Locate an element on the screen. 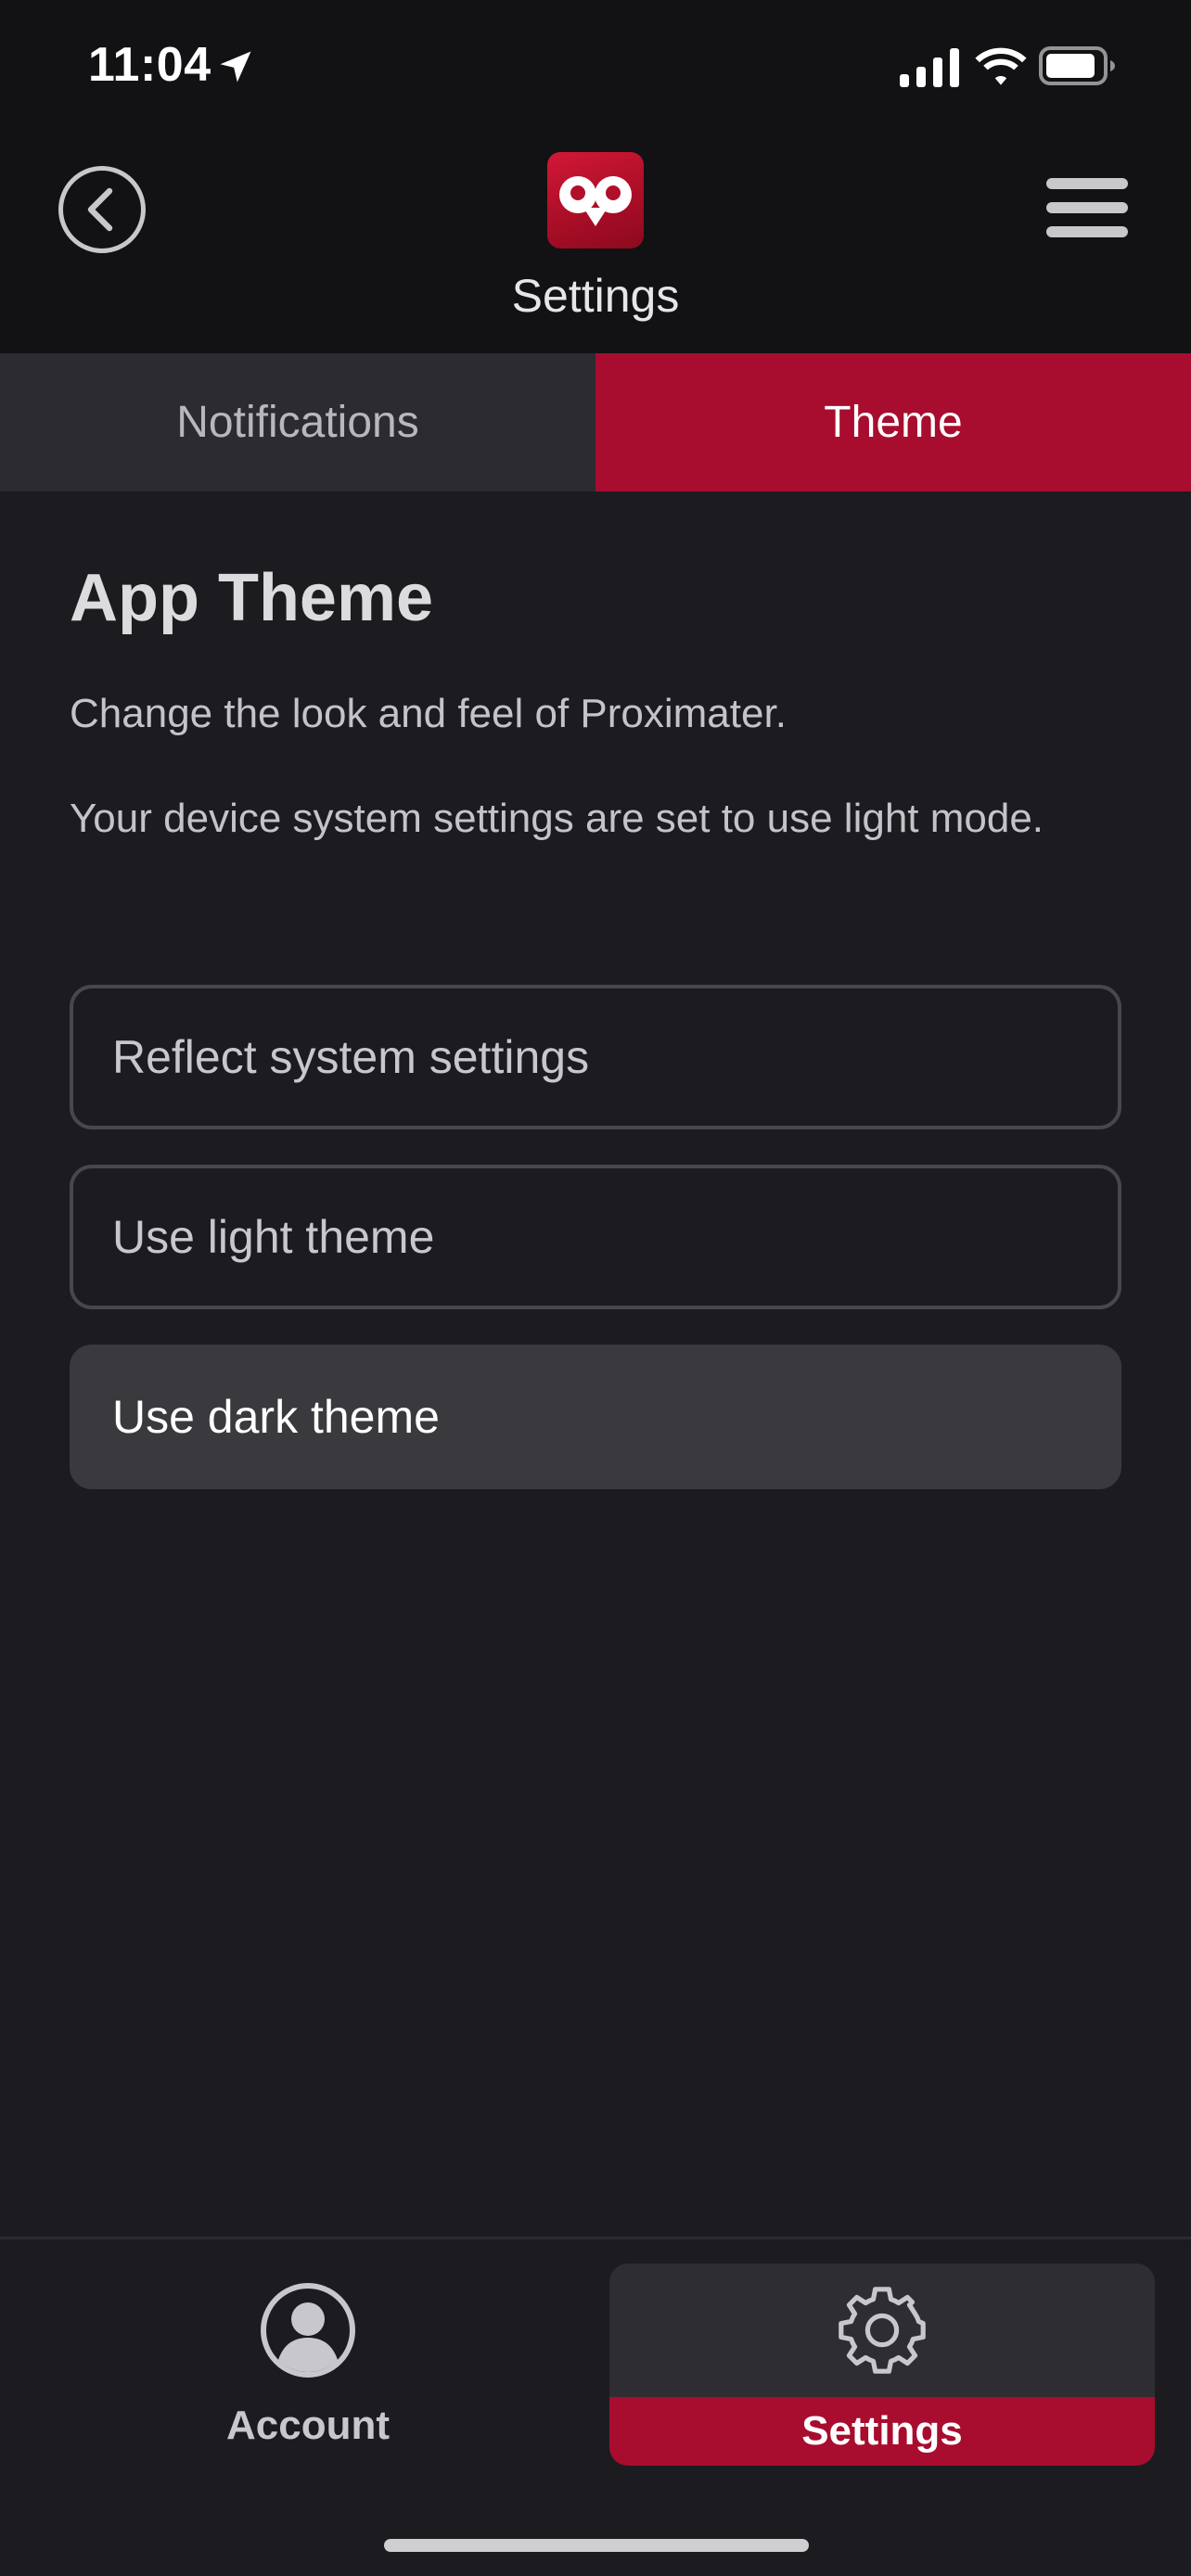 This screenshot has width=1191, height=2576. theme-description: Change the look and feel of Proximater. is located at coordinates (428, 713).